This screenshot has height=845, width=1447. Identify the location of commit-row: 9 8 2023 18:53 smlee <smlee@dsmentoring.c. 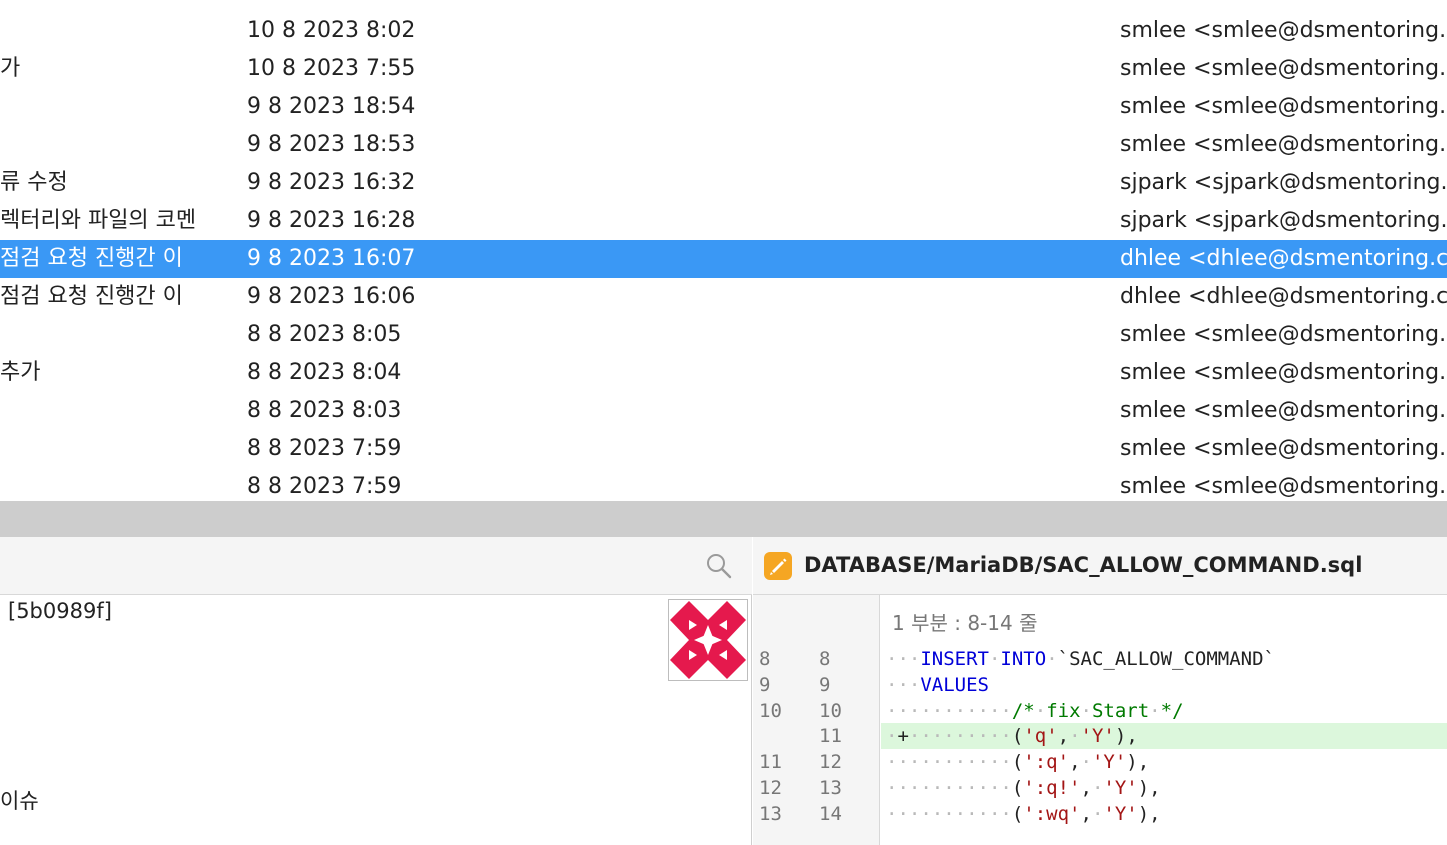
(723, 145).